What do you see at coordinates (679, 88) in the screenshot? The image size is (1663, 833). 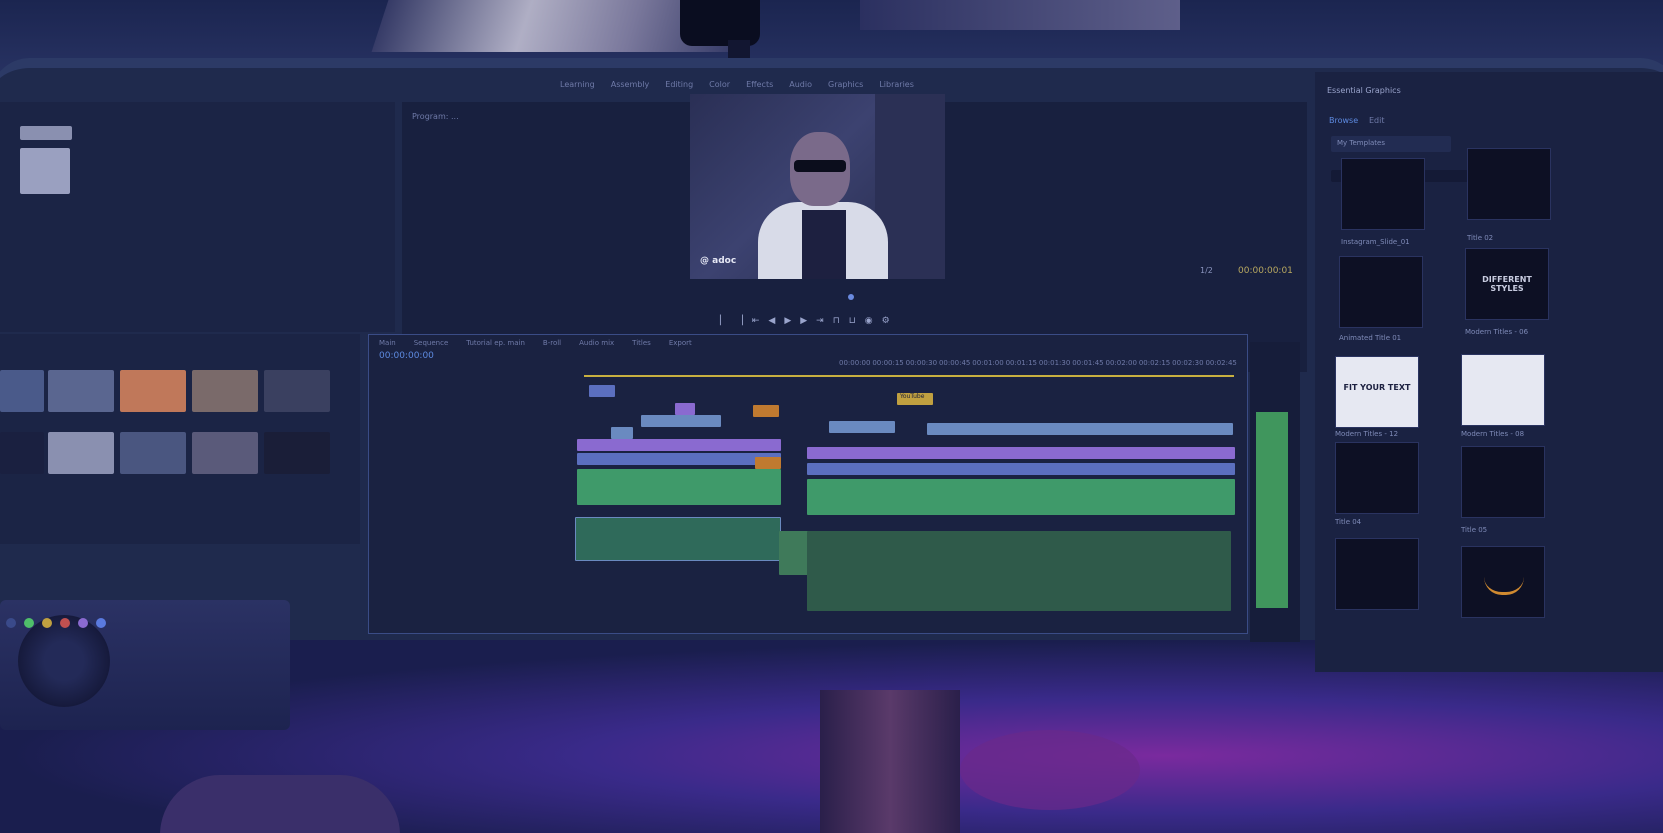 I see `menu-item-editing: Editing` at bounding box center [679, 88].